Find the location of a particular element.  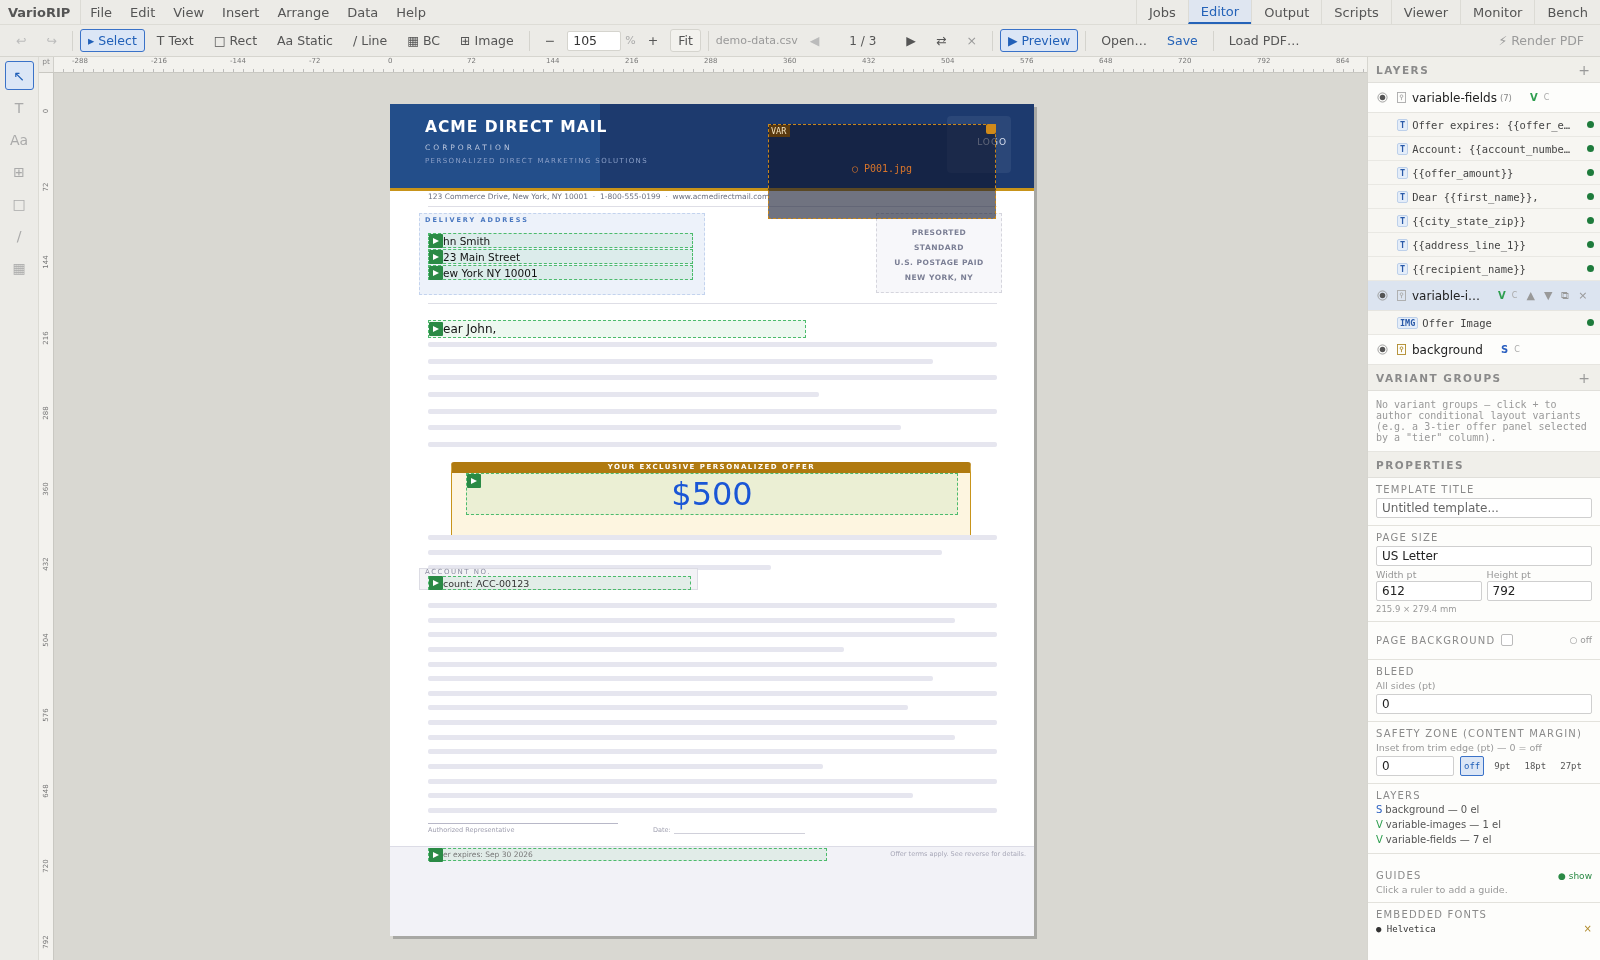

next-record-button: ▶ is located at coordinates (911, 40).